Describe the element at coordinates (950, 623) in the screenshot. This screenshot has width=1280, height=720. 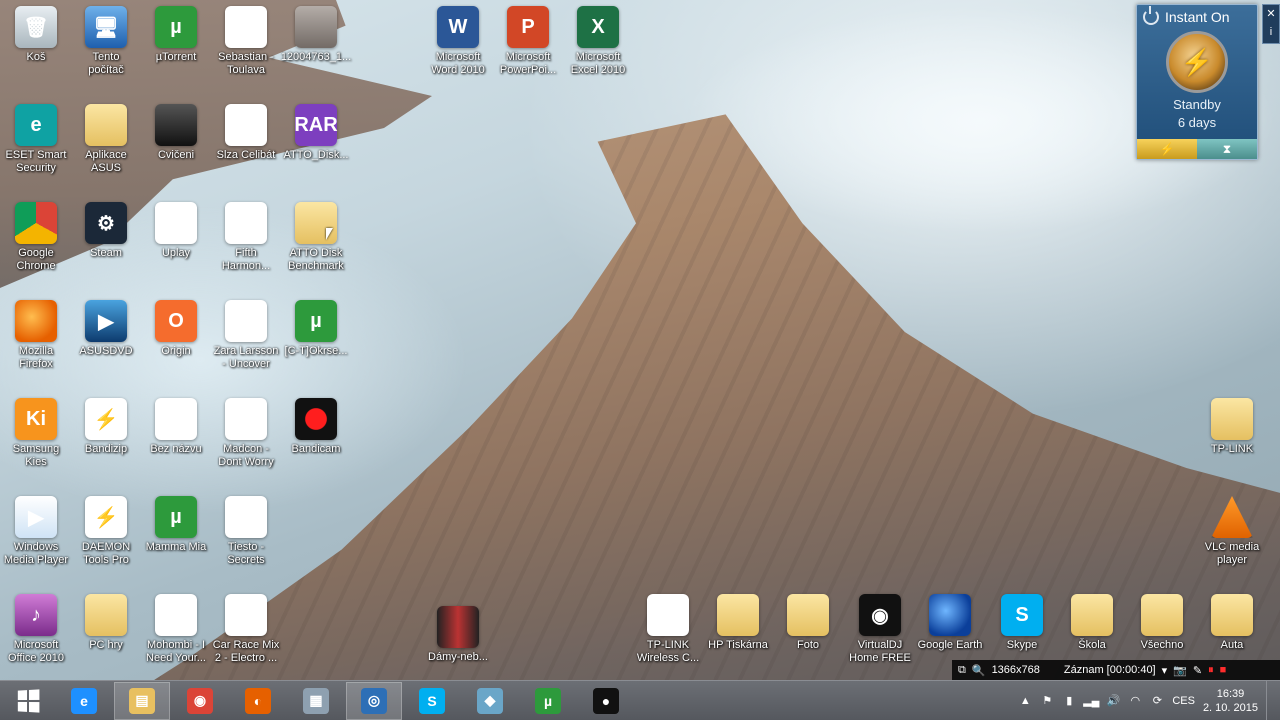
I see `desktop-icon: Google Earth` at that location.